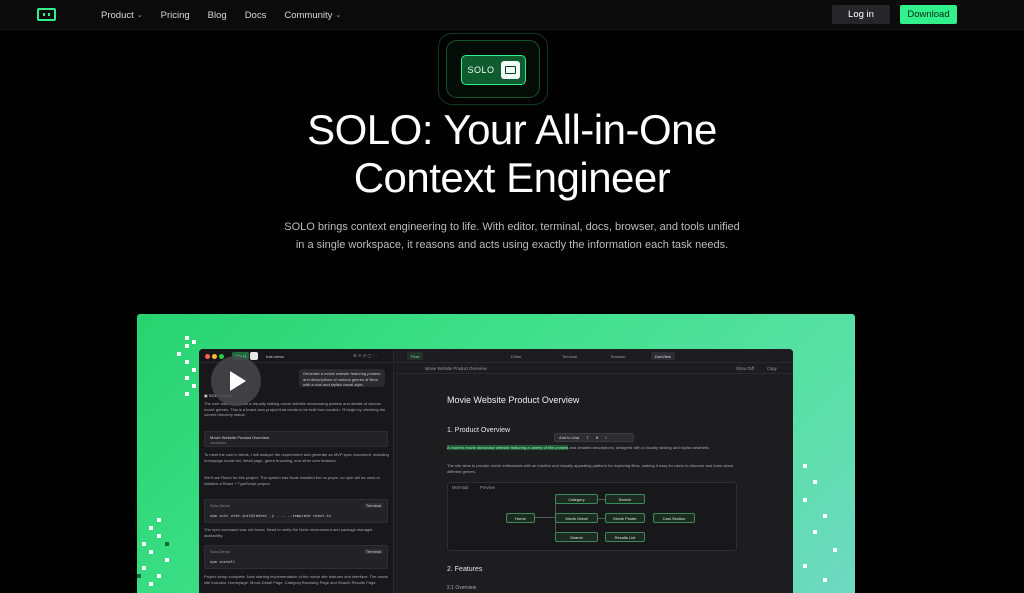 The image size is (1024, 593). What do you see at coordinates (256, 15) in the screenshot?
I see `nav-docs: Docs` at bounding box center [256, 15].